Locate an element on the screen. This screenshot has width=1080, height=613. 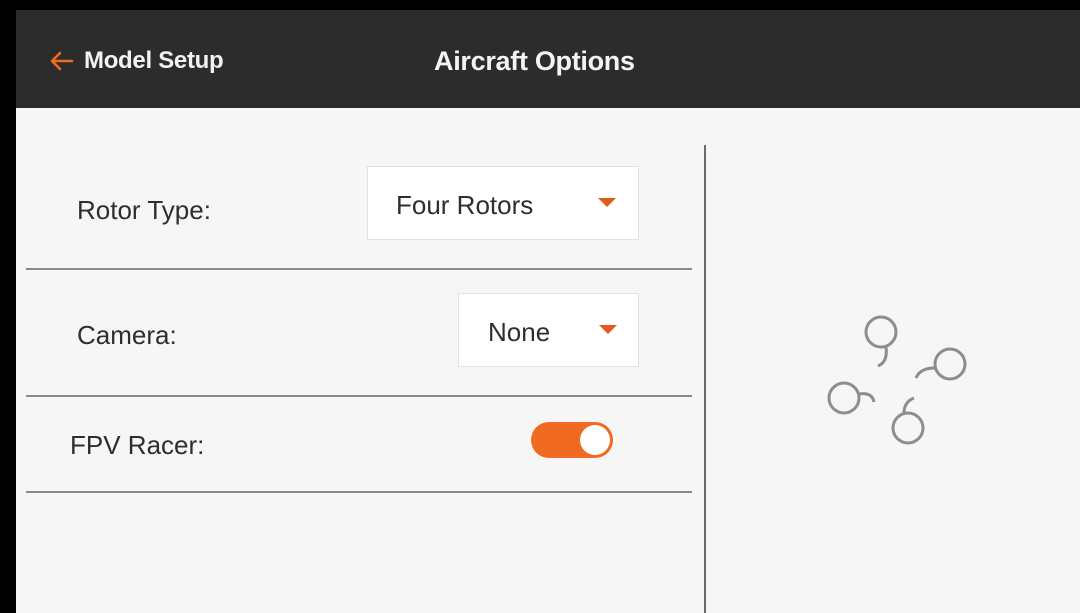
page-title: Aircraft Options is located at coordinates (534, 61).